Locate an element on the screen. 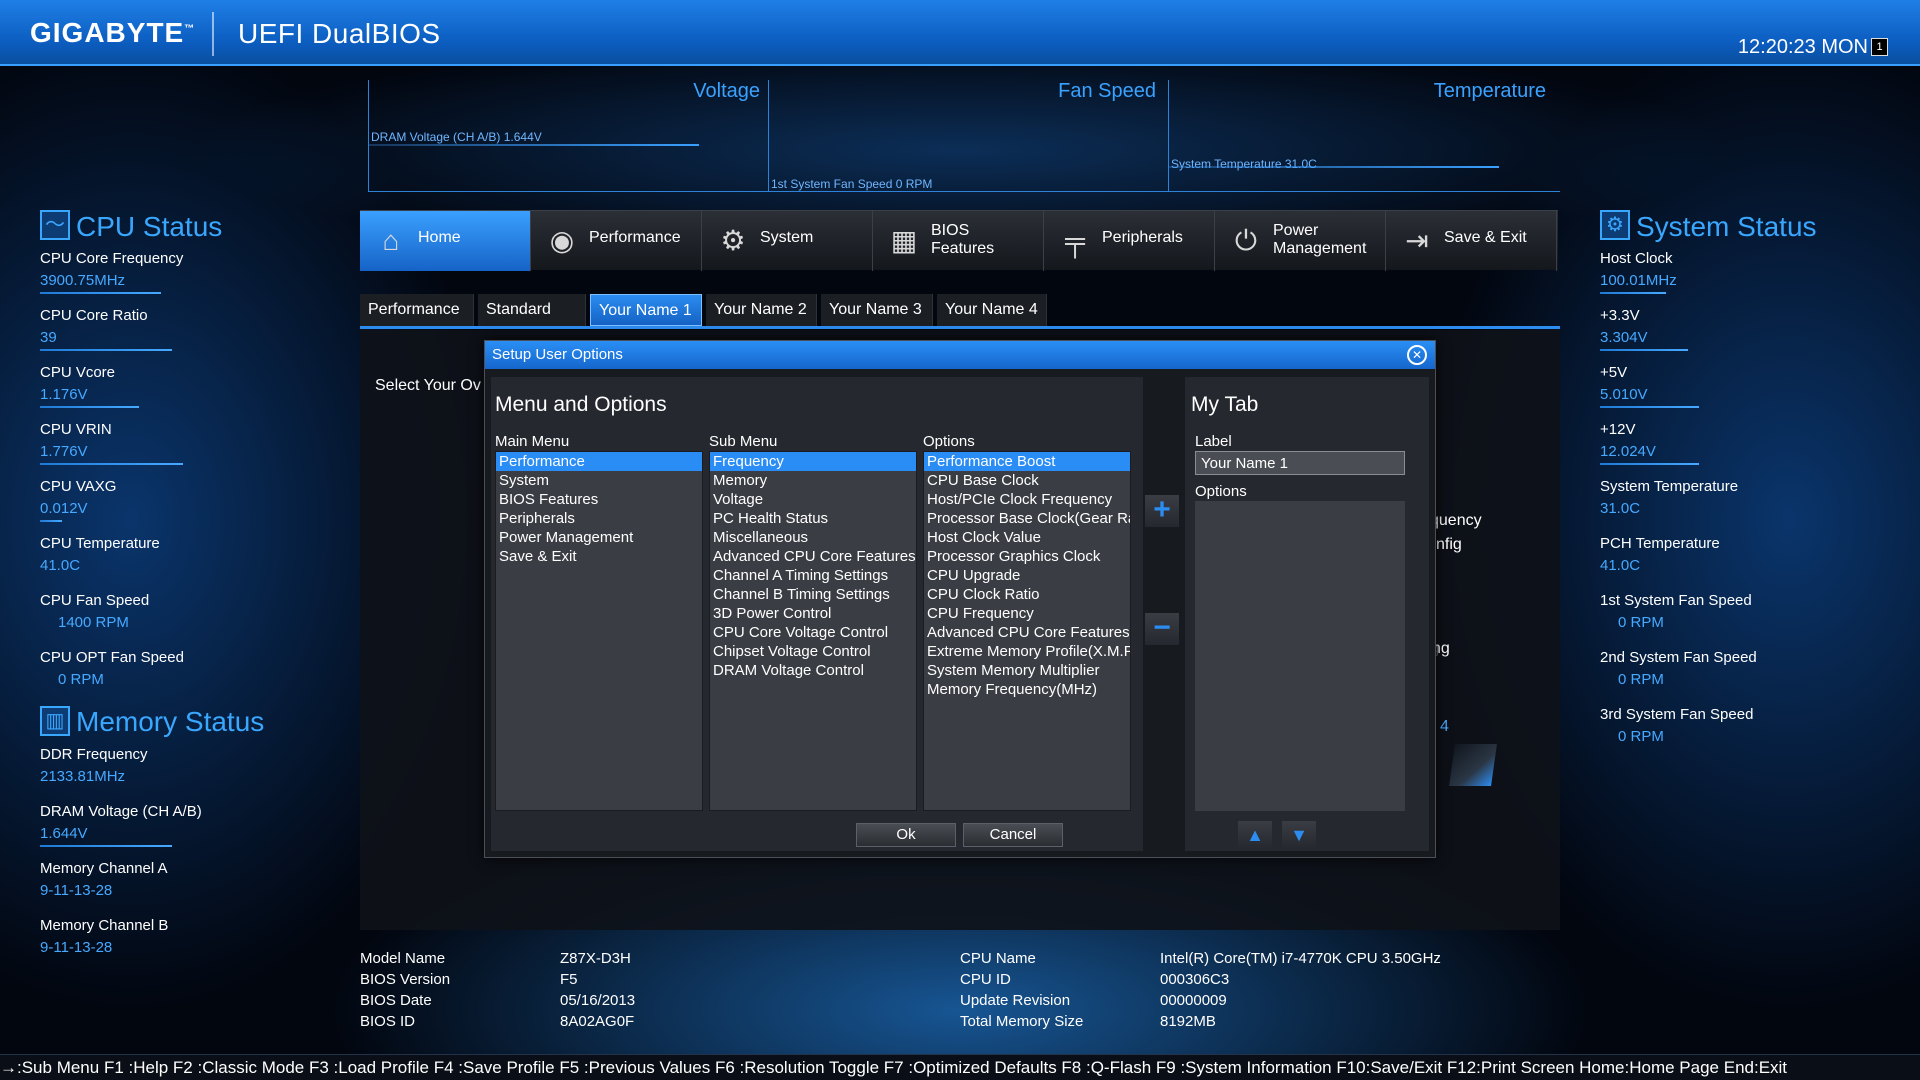  option-item: CPU Base Clock is located at coordinates (1027, 480).